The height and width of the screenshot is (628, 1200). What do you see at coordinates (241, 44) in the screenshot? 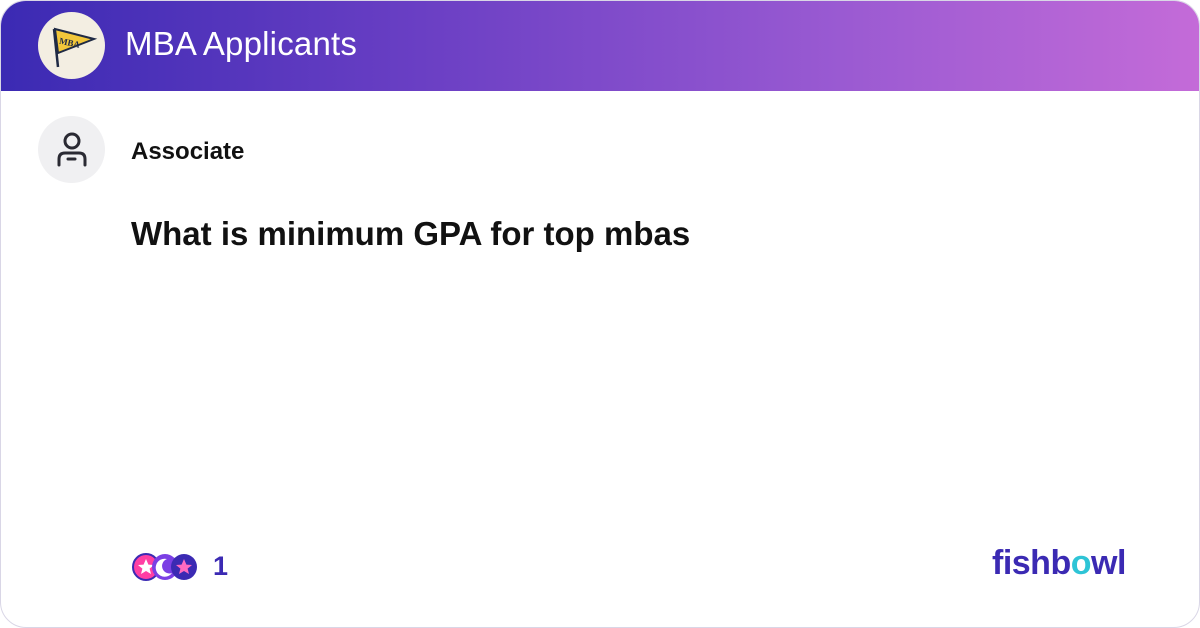
I see `group-title: MBA Applicants` at bounding box center [241, 44].